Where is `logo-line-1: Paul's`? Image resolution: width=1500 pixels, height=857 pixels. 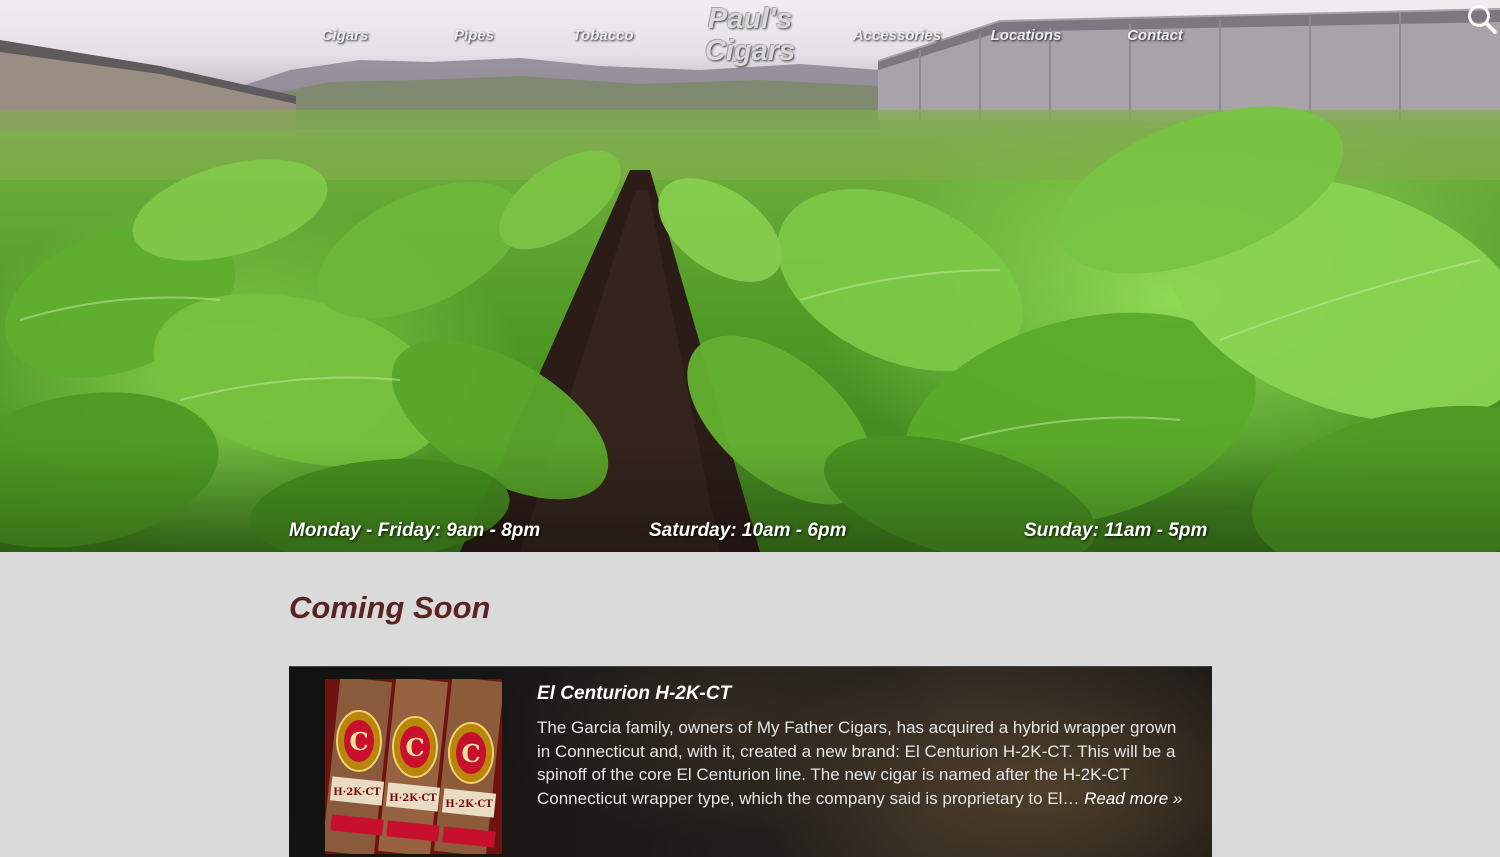 logo-line-1: Paul's is located at coordinates (750, 19).